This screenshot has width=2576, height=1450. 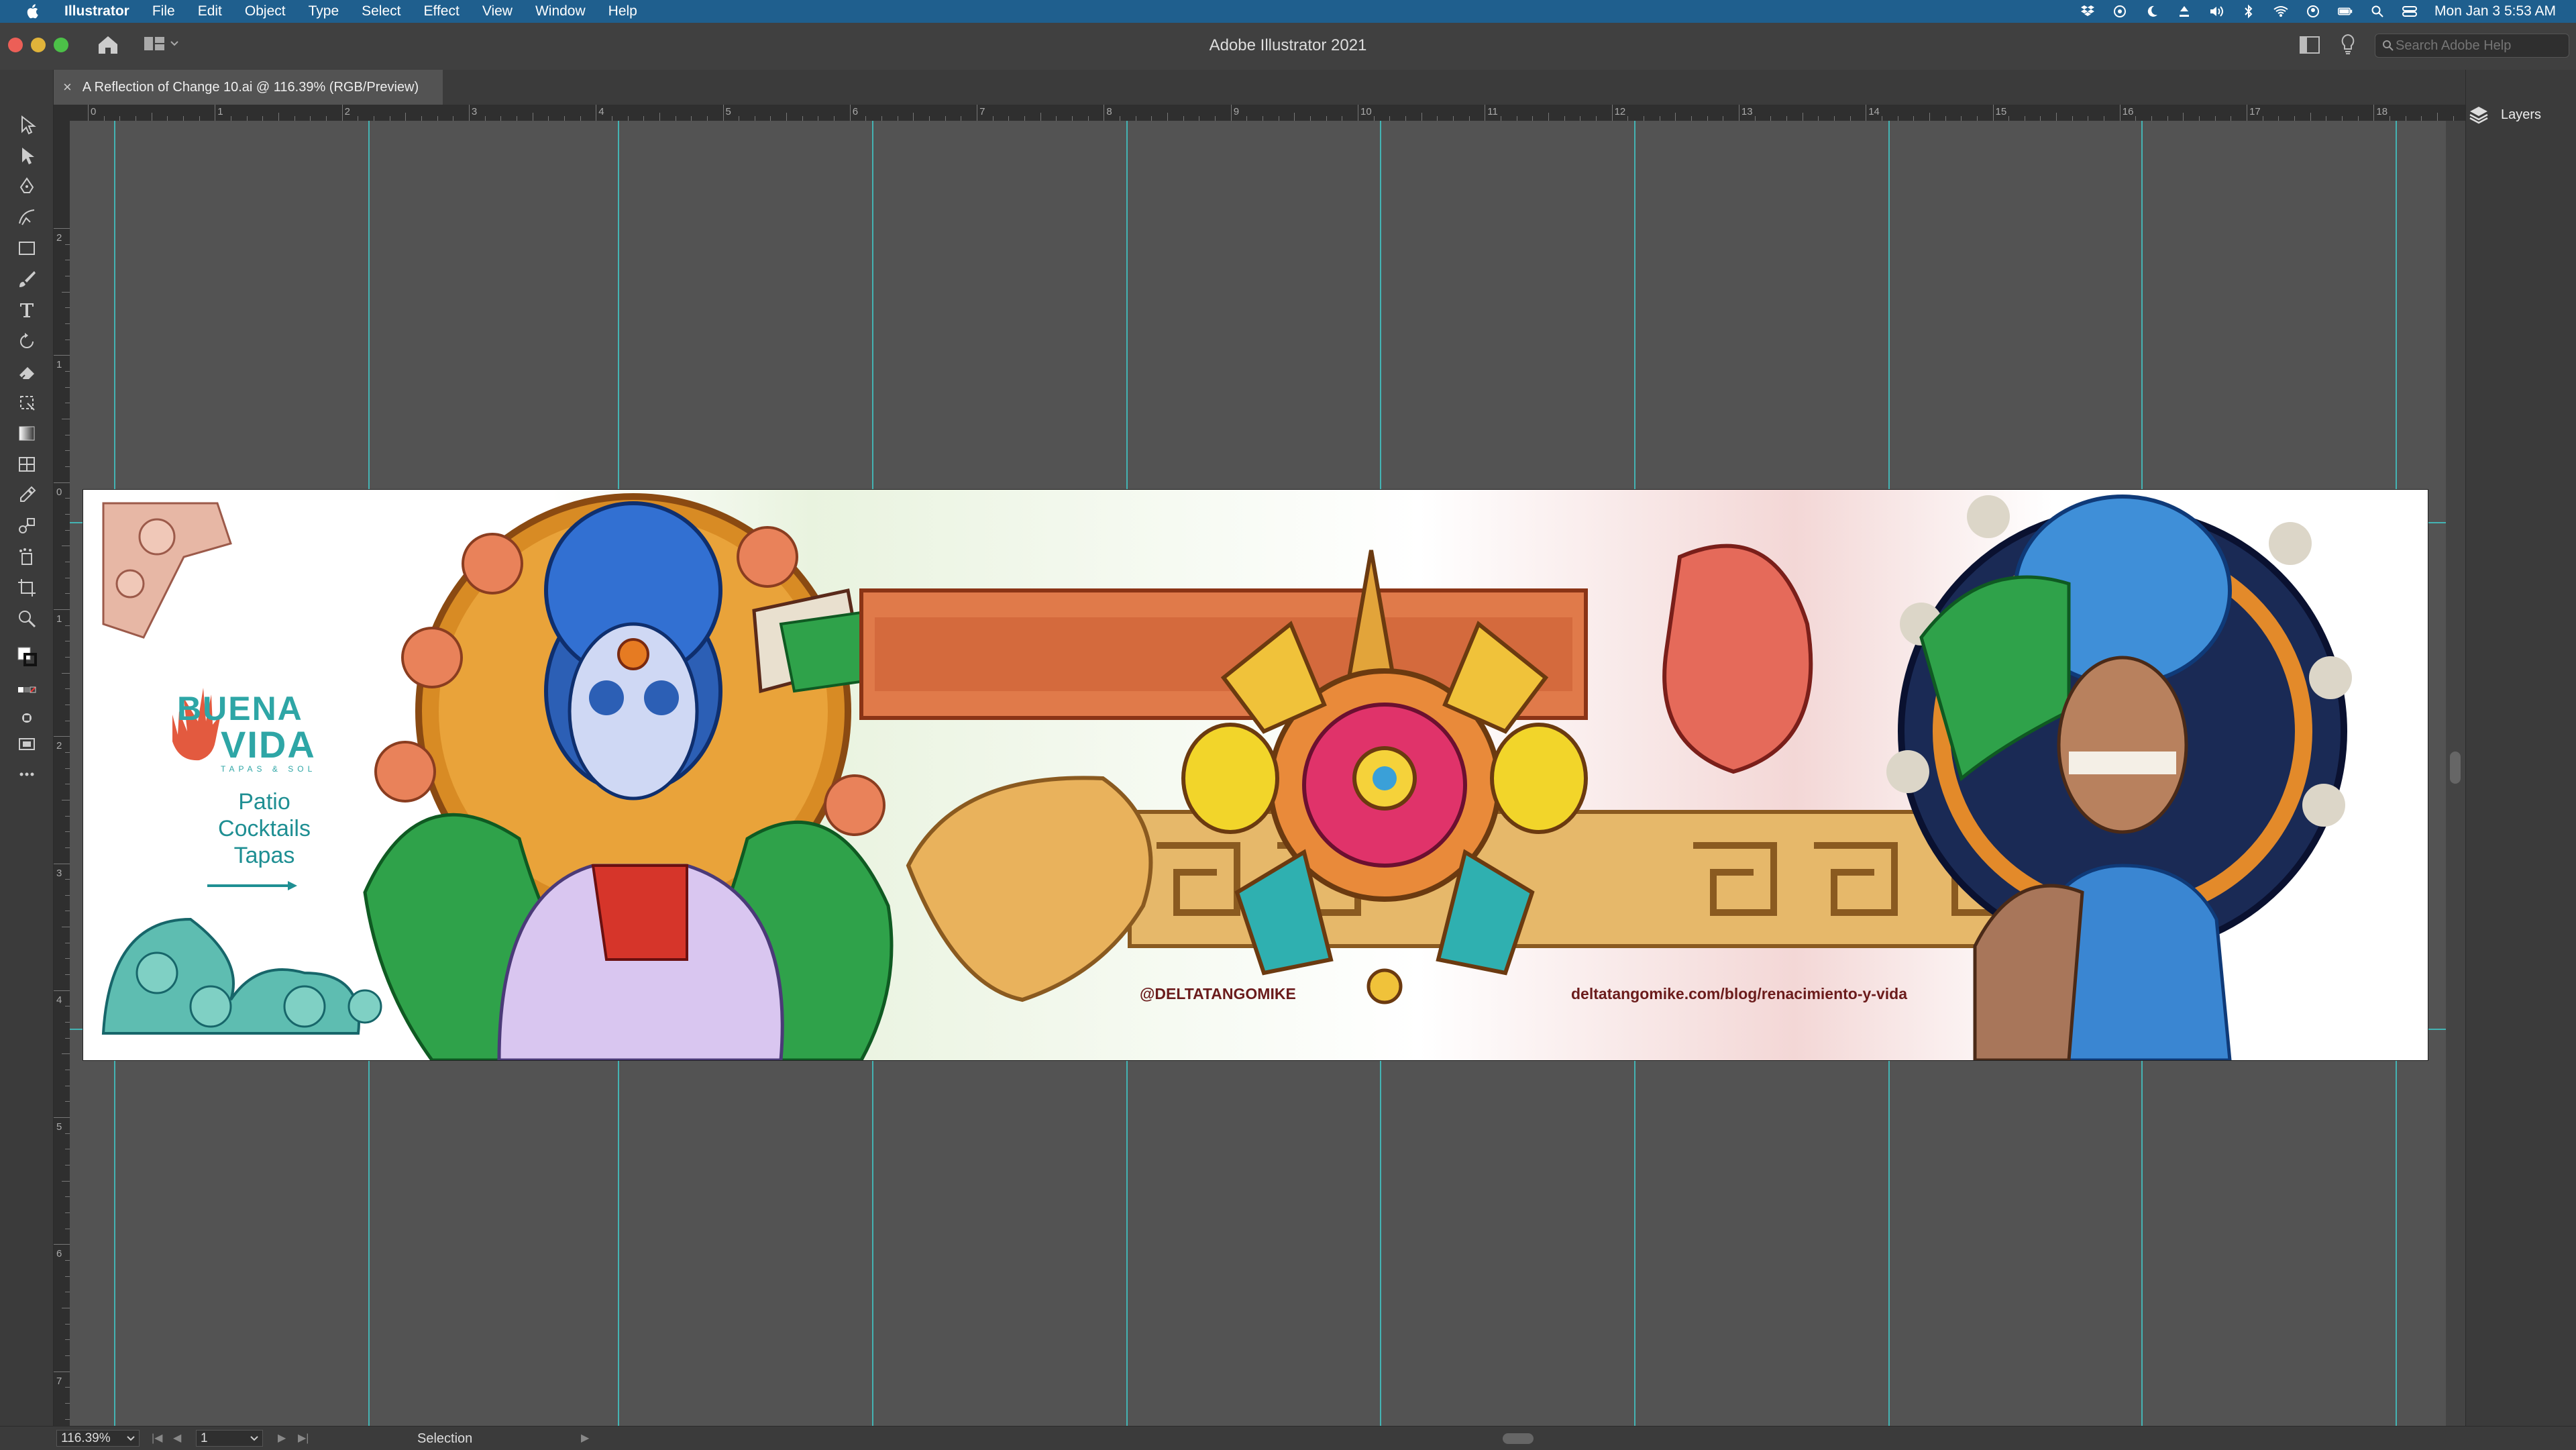 I want to click on symbol-sprayer-tool-icon, so click(x=26, y=556).